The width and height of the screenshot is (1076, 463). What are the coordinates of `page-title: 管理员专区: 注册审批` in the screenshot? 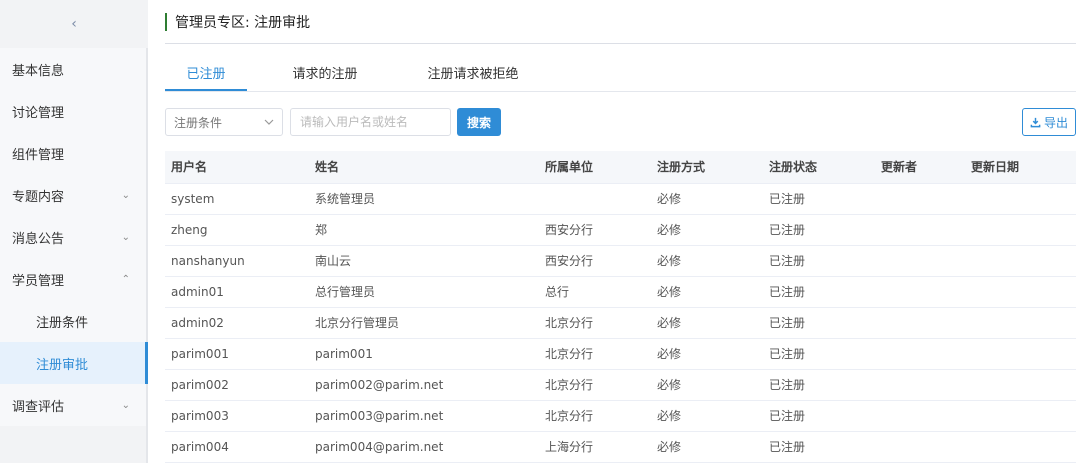 It's located at (243, 23).